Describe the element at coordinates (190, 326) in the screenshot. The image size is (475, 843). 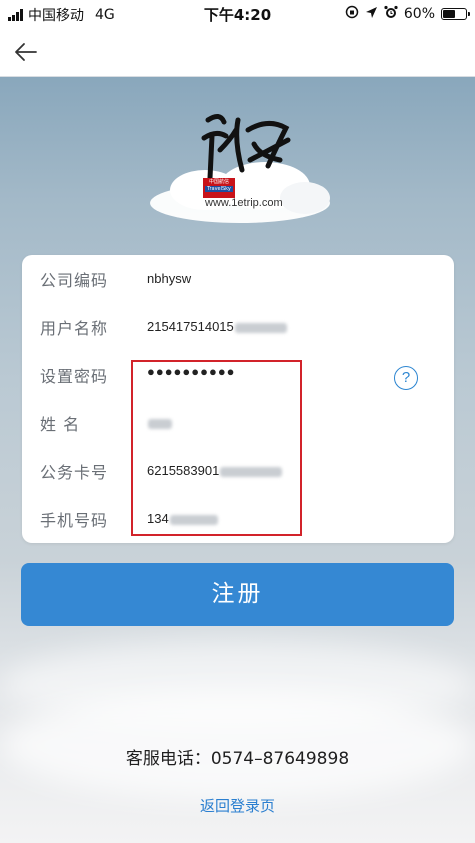
I see `username-value: 215417514015` at that location.